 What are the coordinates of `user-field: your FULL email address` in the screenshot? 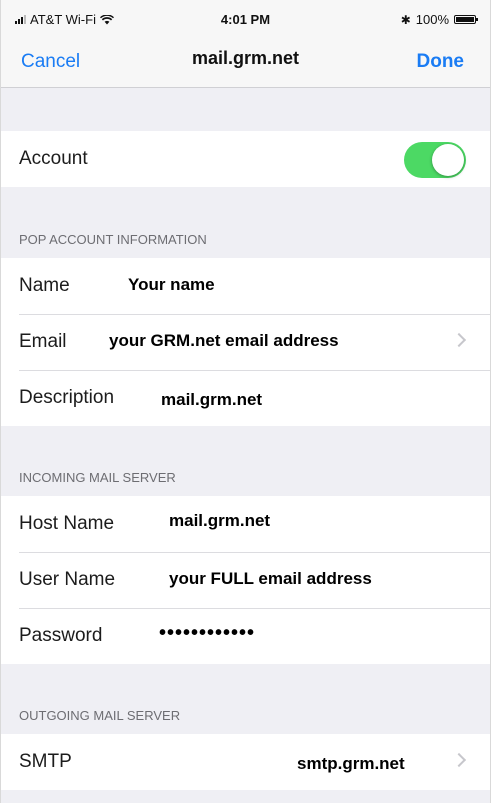 It's located at (270, 579).